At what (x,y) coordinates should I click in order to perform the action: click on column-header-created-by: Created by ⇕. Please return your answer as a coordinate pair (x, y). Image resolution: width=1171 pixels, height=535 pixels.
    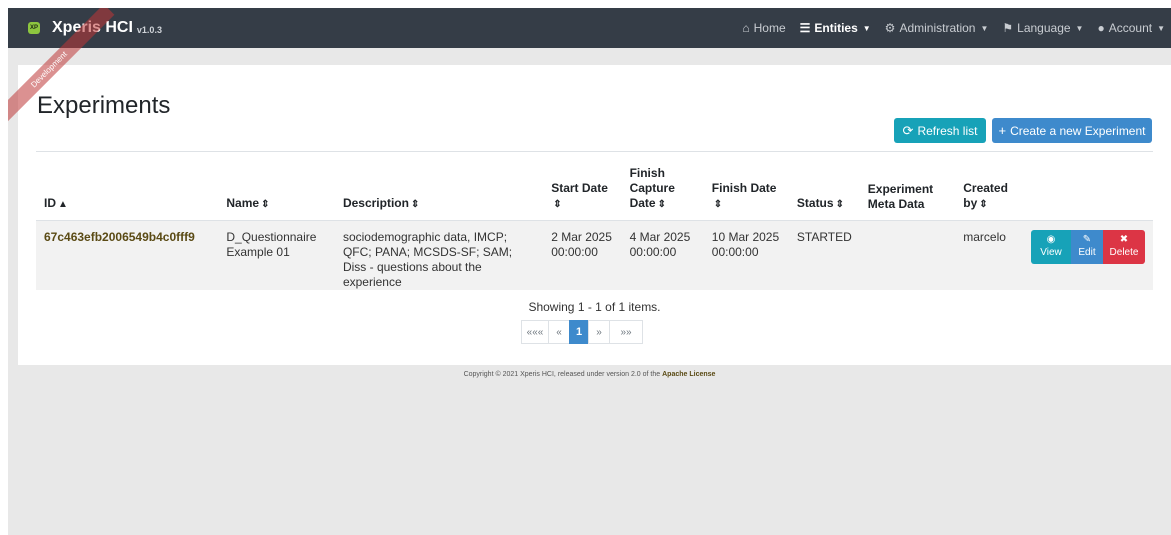
    Looking at the image, I should click on (989, 186).